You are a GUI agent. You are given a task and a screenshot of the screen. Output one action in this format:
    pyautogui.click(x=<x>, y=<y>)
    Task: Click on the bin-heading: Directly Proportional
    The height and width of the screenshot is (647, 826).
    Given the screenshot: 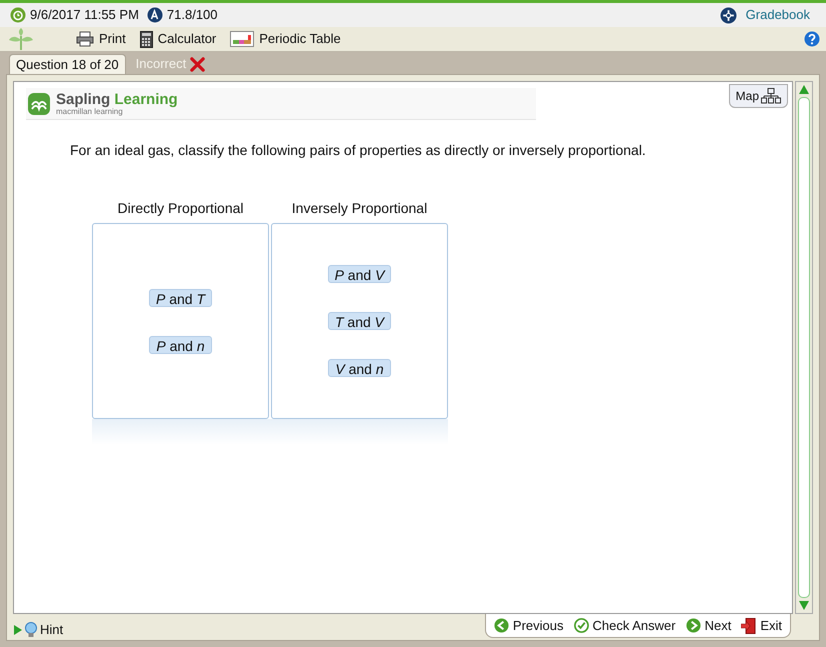 What is the action you would take?
    pyautogui.click(x=180, y=208)
    